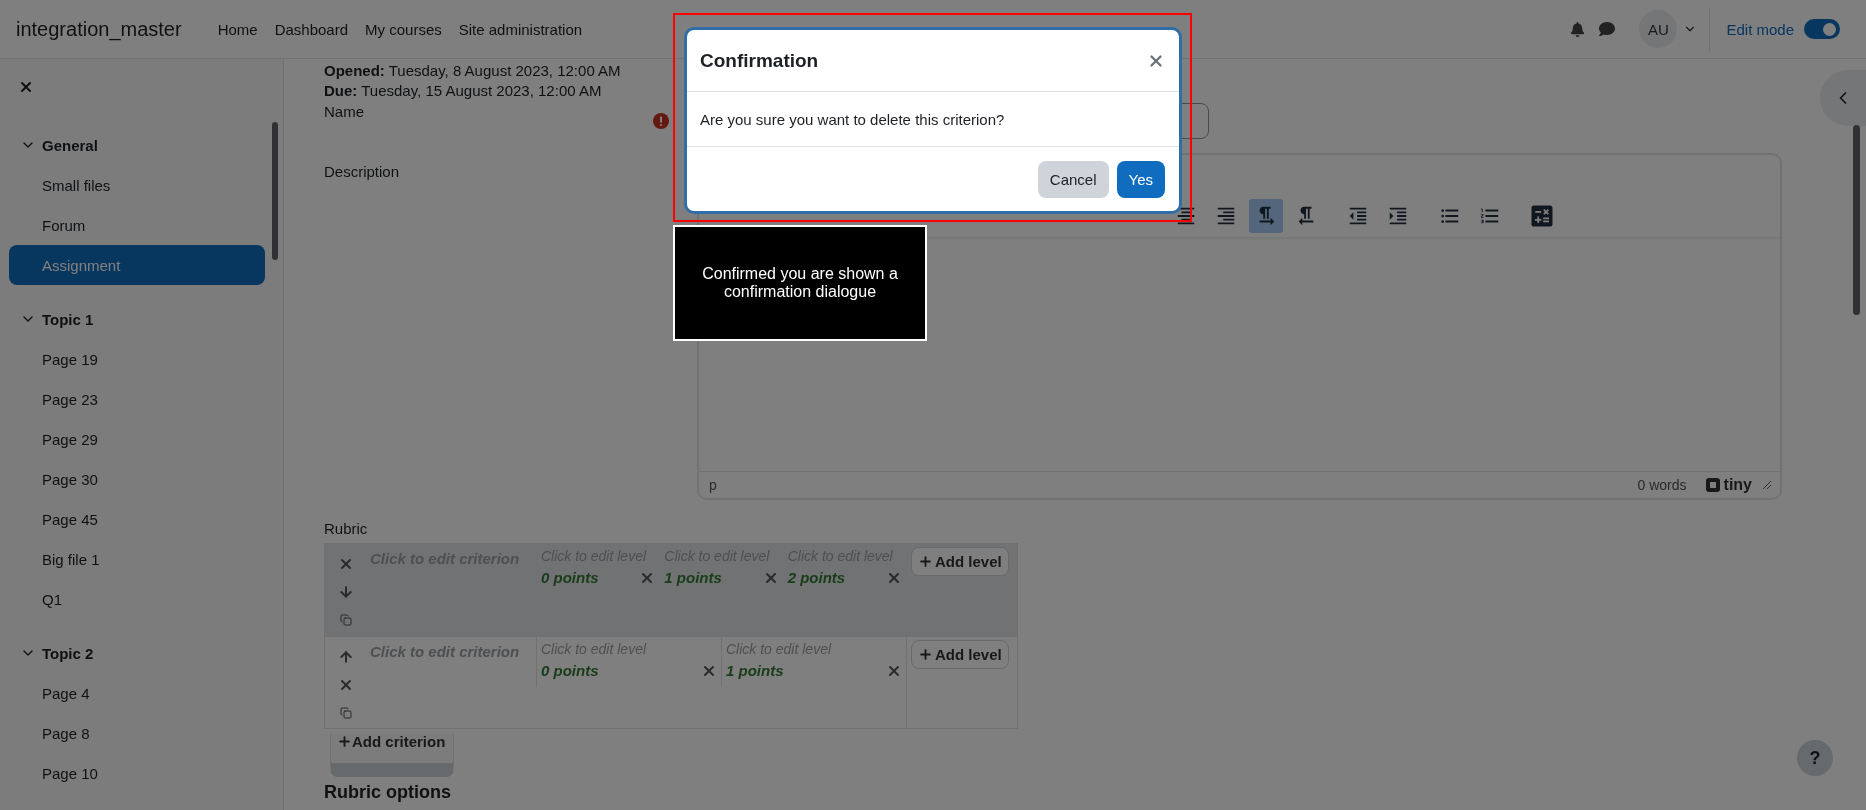  What do you see at coordinates (137, 399) in the screenshot?
I see `sidebar-item: Page 23` at bounding box center [137, 399].